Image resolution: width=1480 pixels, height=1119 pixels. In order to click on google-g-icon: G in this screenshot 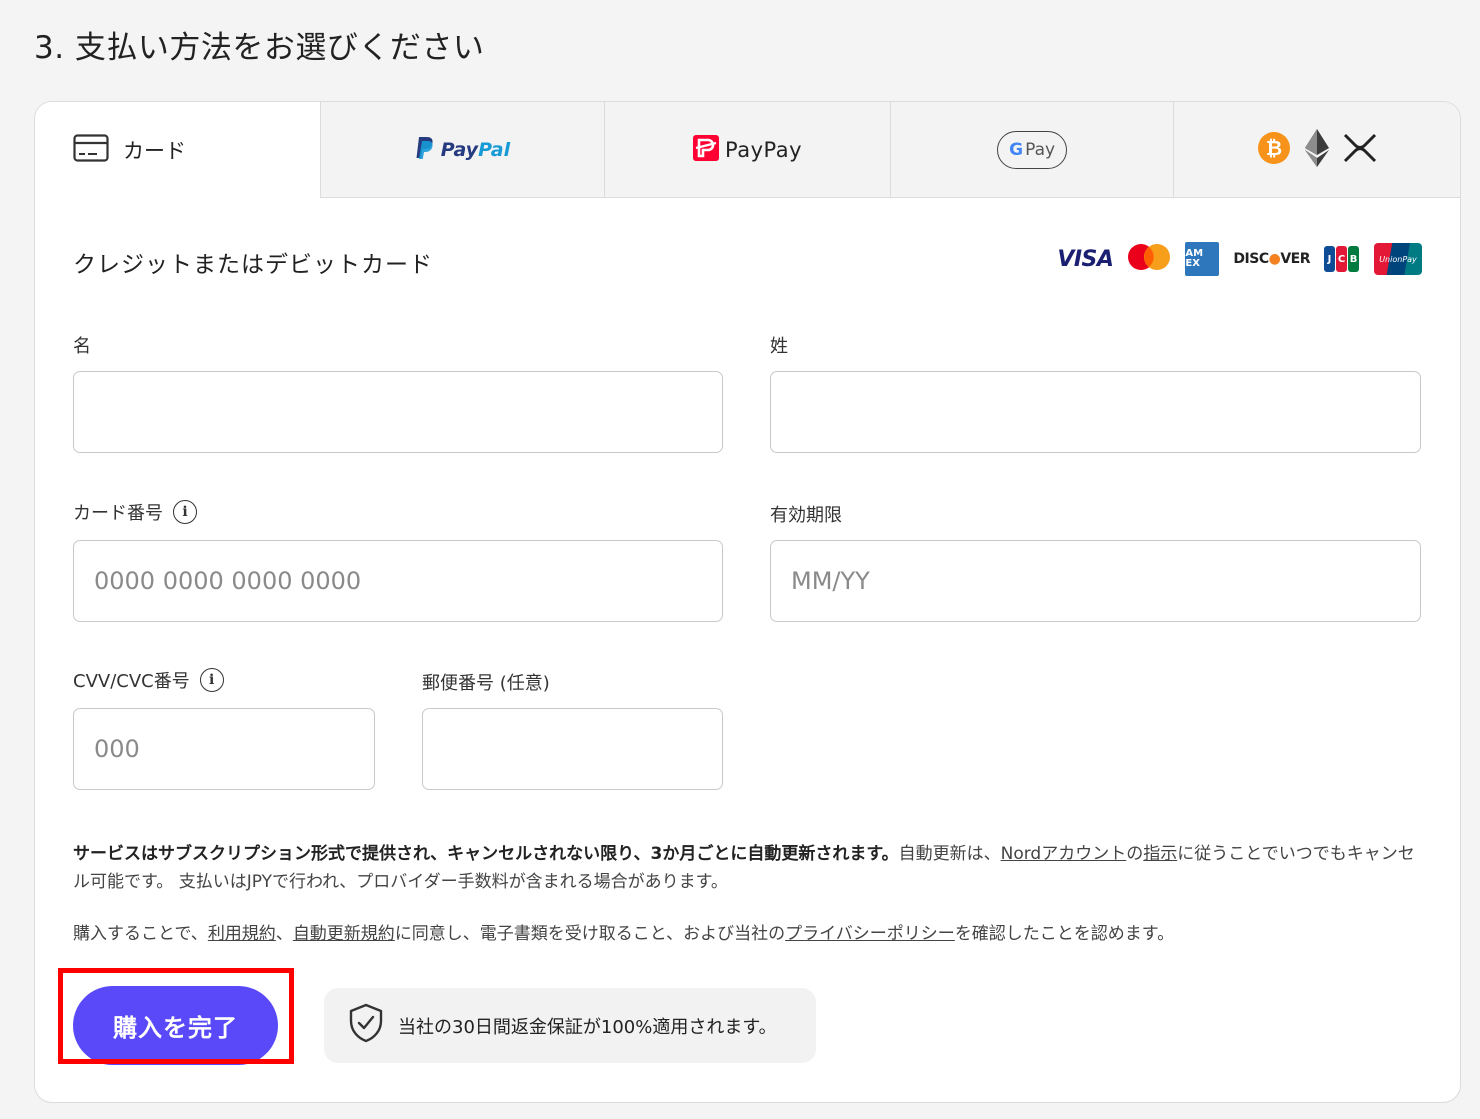, I will do `click(1016, 149)`.